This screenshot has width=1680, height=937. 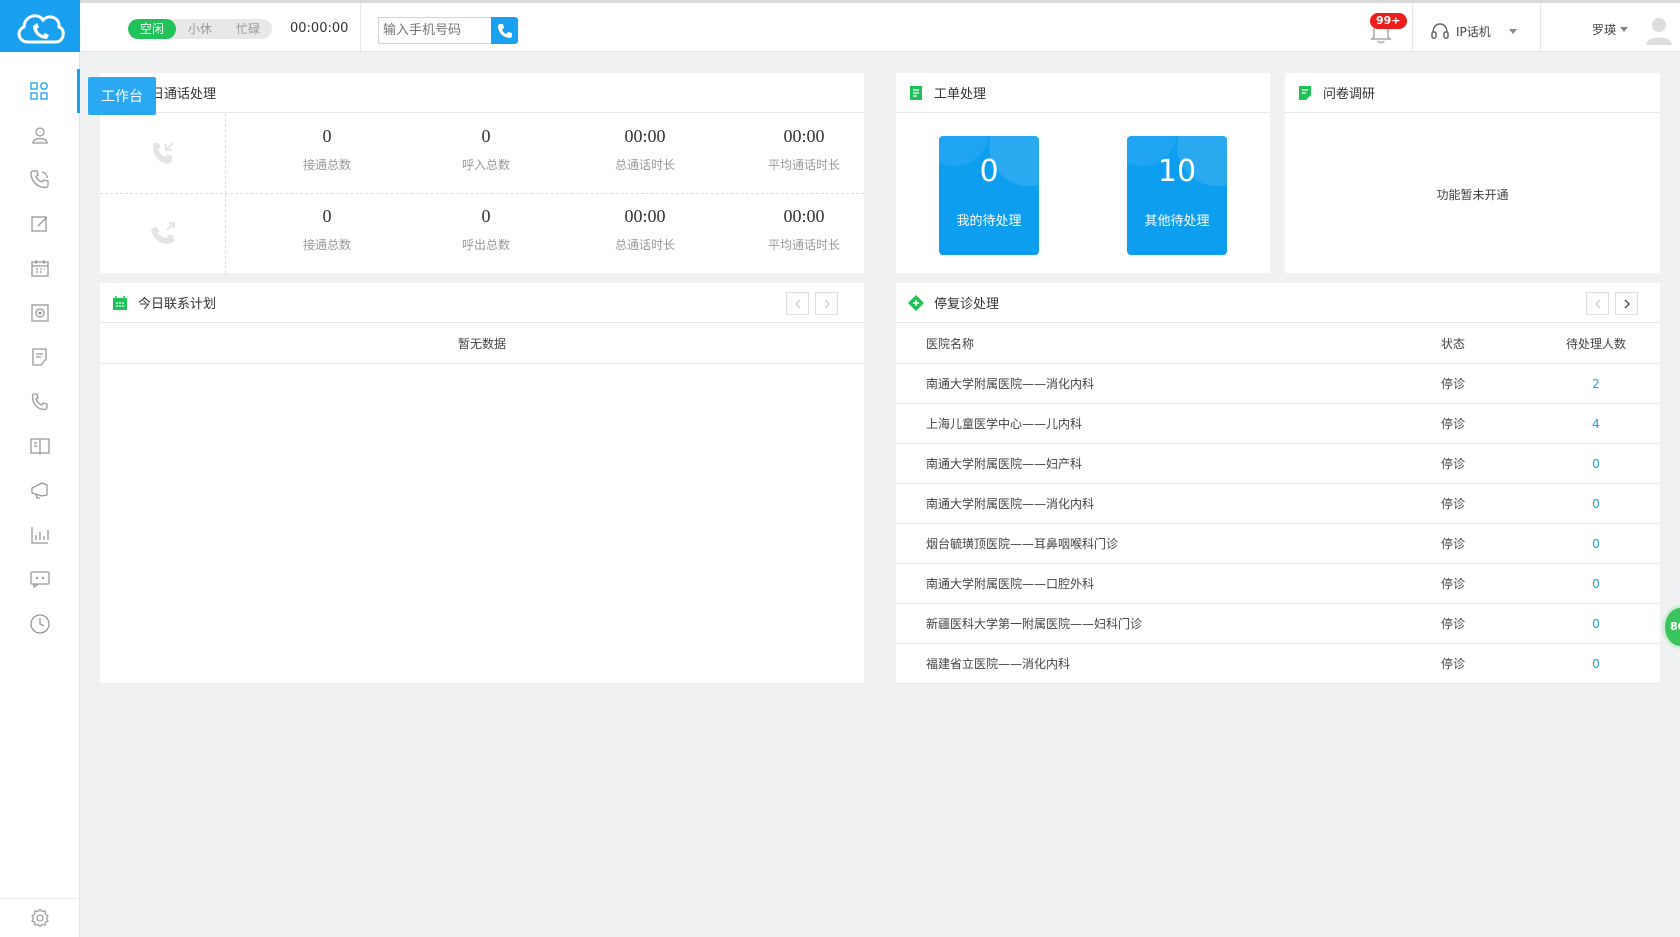 I want to click on user-icon, so click(x=40, y=135).